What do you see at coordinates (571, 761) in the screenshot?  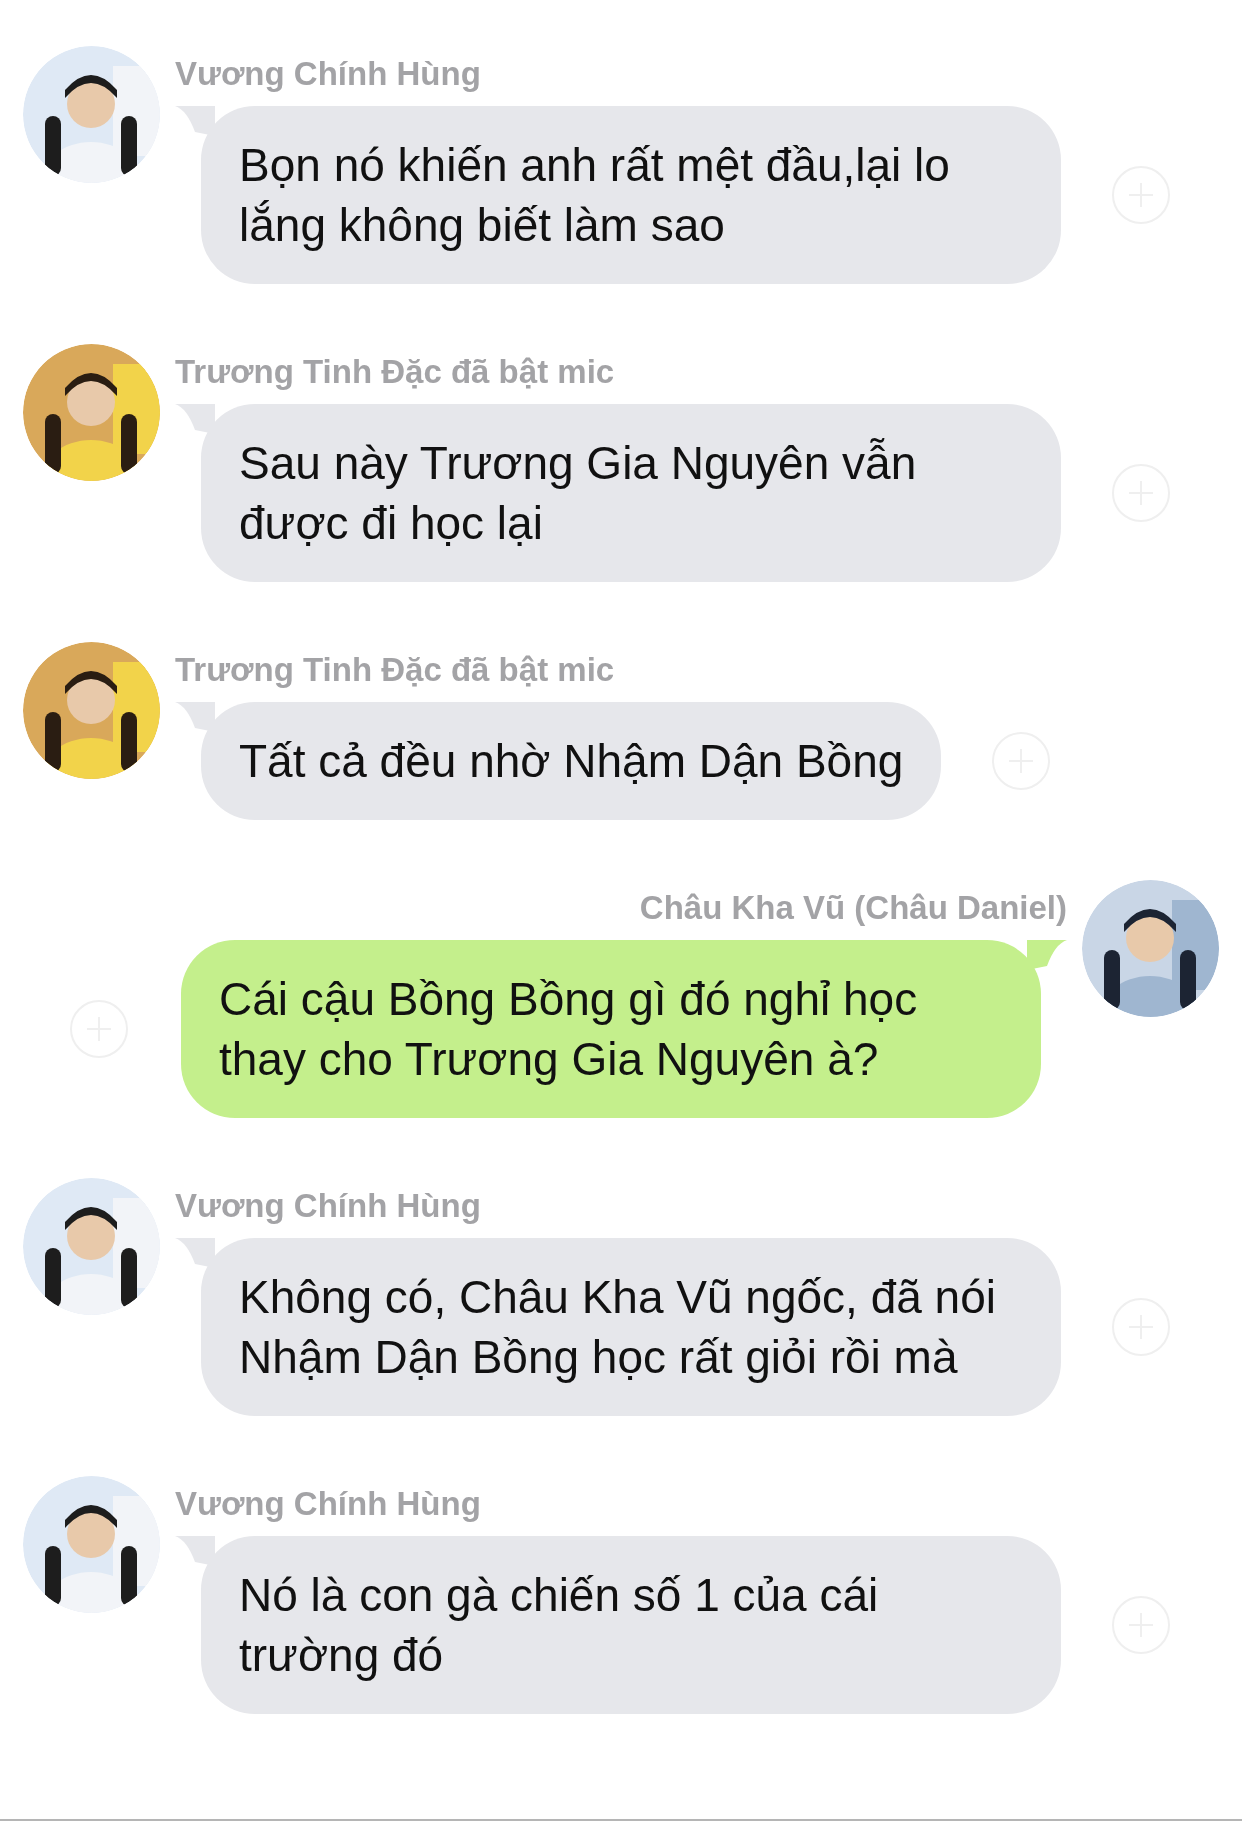 I see `message-bubble: Tất cả đều nhờ Nhậm Dận Bồng` at bounding box center [571, 761].